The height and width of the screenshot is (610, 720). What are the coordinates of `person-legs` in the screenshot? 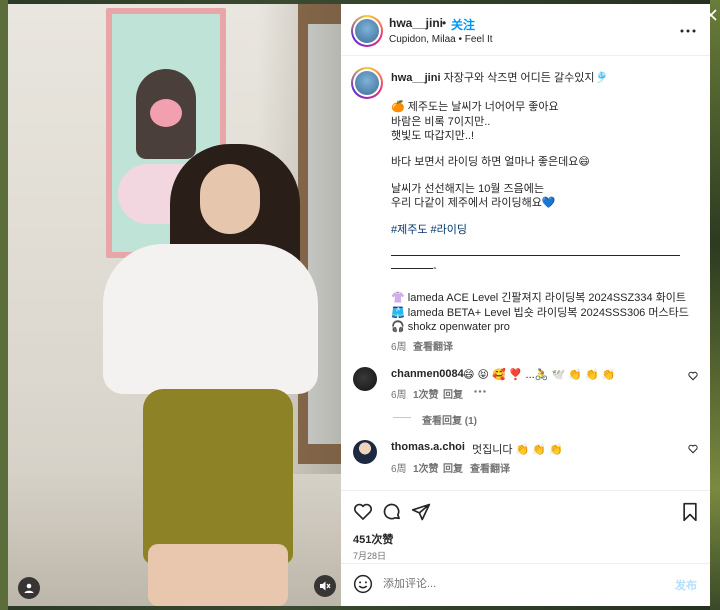 It's located at (218, 575).